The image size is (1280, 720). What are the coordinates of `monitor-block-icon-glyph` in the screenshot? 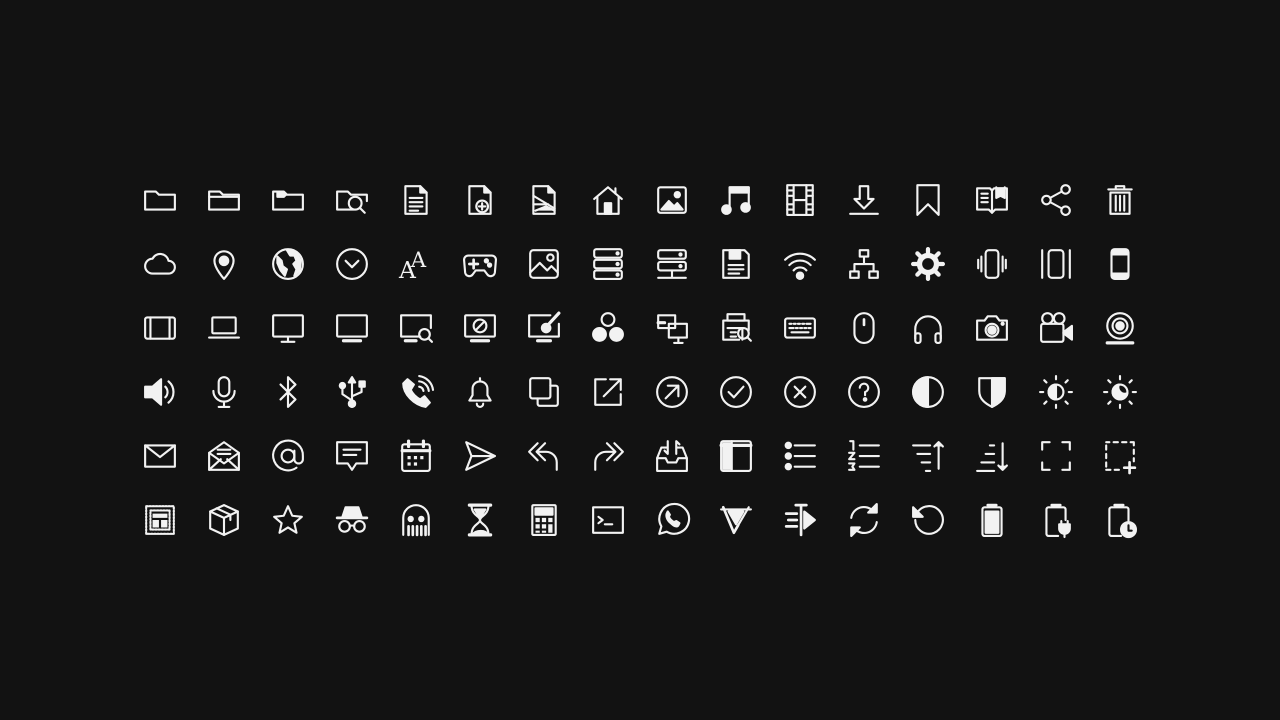 It's located at (480, 328).